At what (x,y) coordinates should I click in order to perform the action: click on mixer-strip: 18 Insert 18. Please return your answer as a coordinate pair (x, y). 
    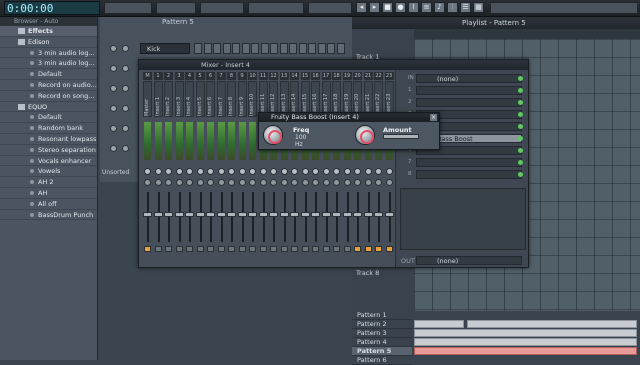
    Looking at the image, I should click on (336, 168).